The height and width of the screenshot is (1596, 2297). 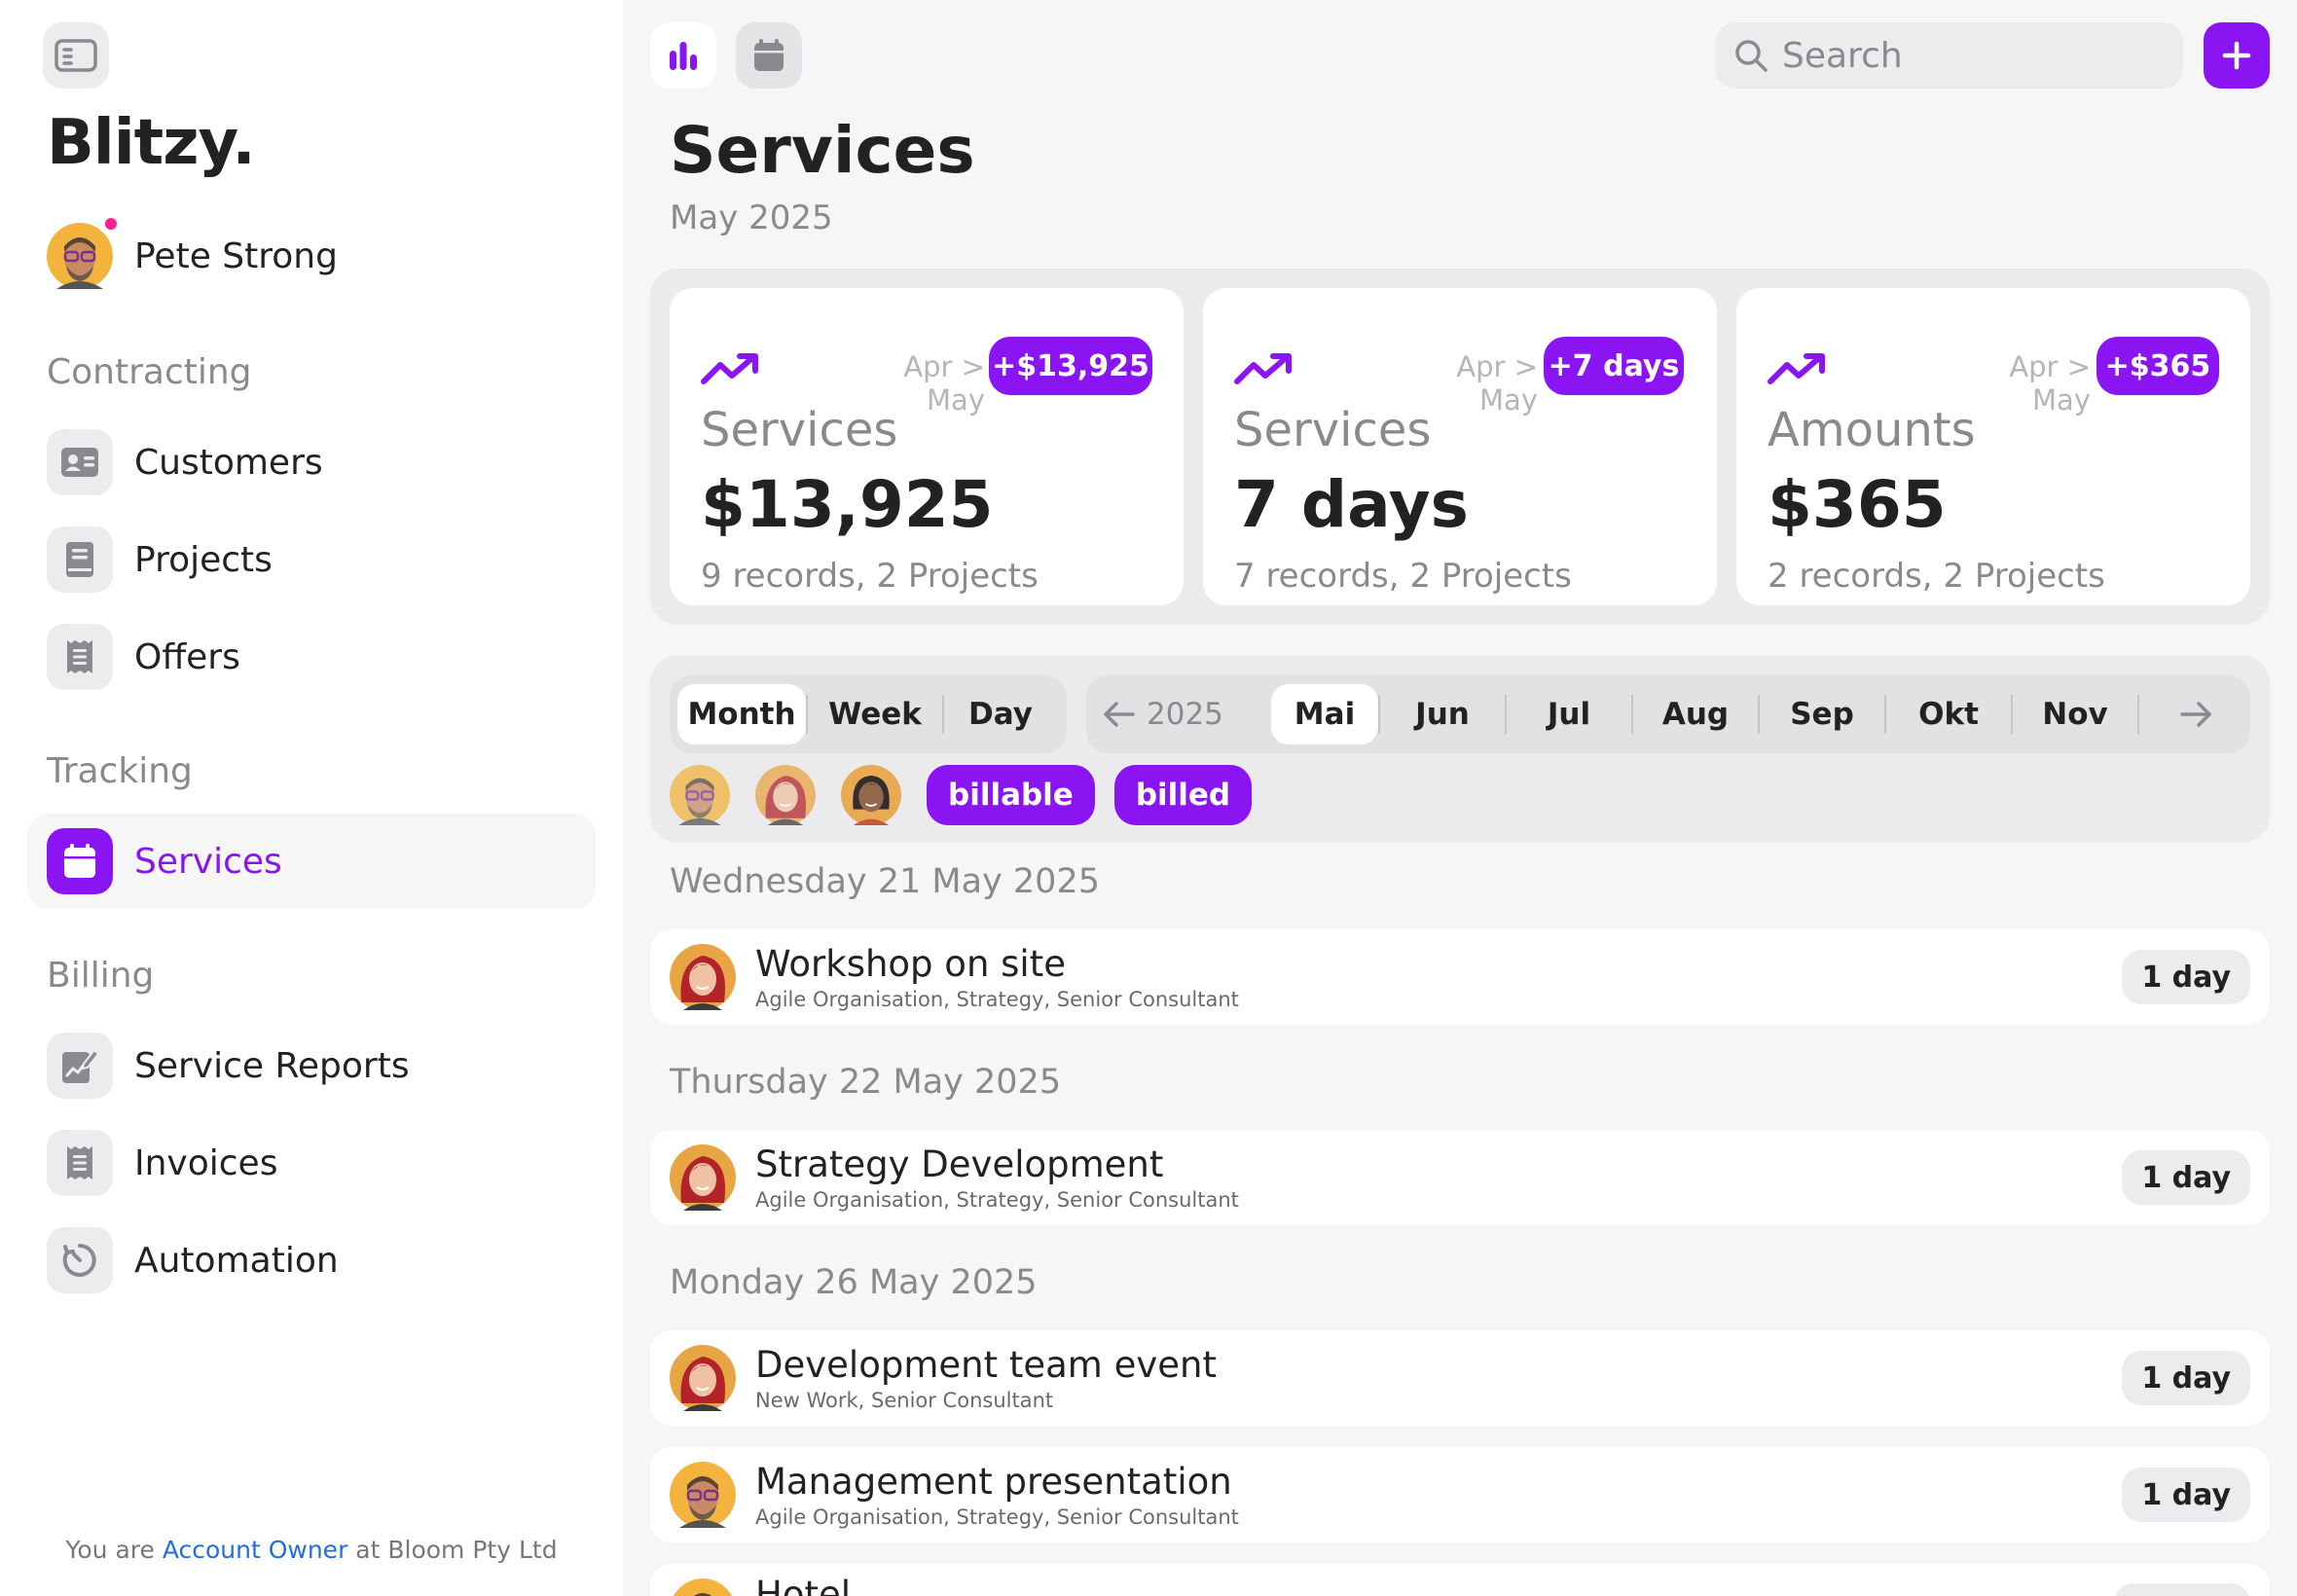 I want to click on view-calendar-button, so click(x=769, y=55).